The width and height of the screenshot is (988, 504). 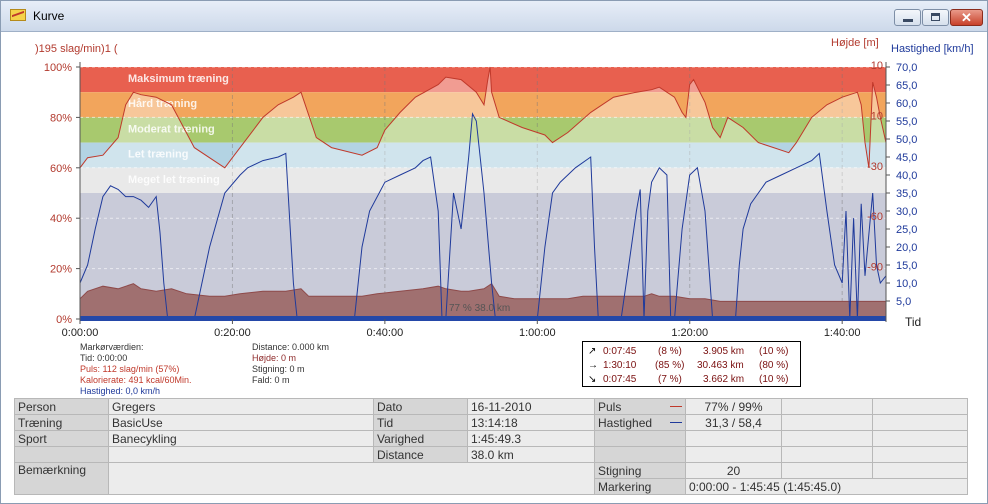 What do you see at coordinates (592, 379) in the screenshot?
I see `arrow-down-right-icon: ↘` at bounding box center [592, 379].